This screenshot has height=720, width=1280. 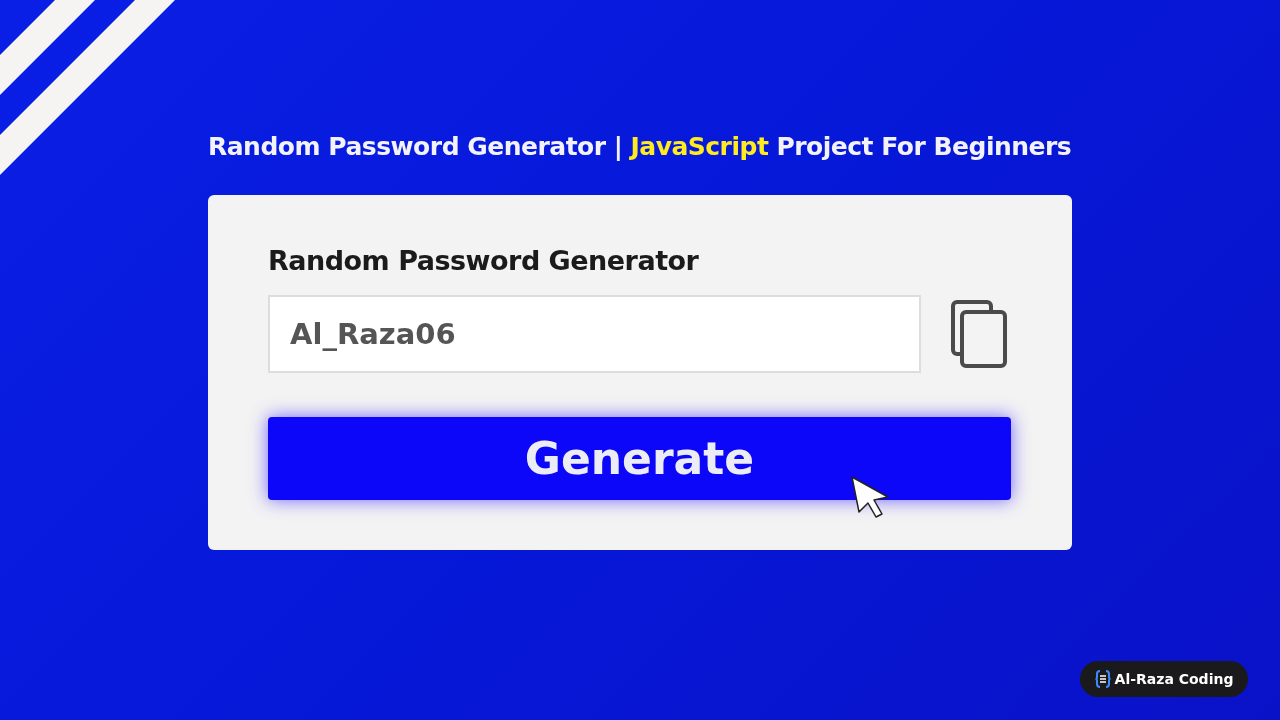 What do you see at coordinates (483, 261) in the screenshot?
I see `card-title: Random Password Generator` at bounding box center [483, 261].